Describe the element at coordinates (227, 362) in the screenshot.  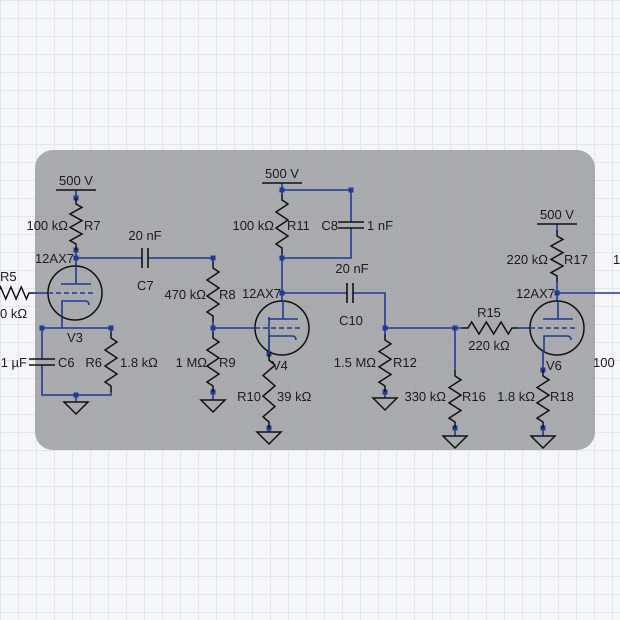
I see `resistor-name: R9` at that location.